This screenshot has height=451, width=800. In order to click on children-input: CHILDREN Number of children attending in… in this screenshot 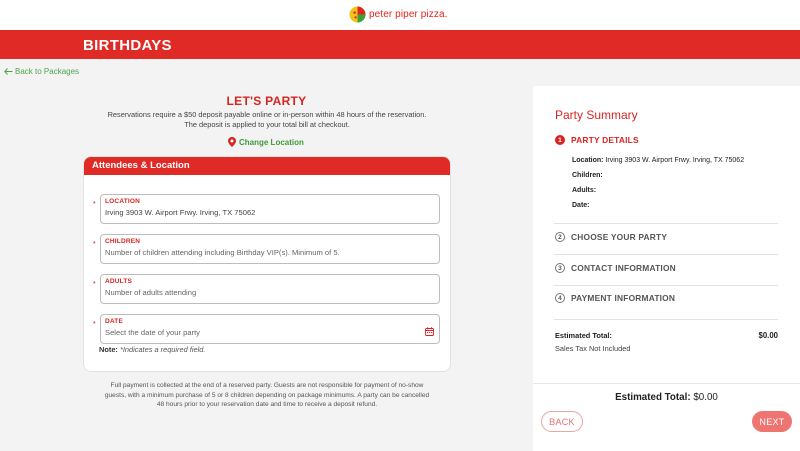, I will do `click(270, 249)`.